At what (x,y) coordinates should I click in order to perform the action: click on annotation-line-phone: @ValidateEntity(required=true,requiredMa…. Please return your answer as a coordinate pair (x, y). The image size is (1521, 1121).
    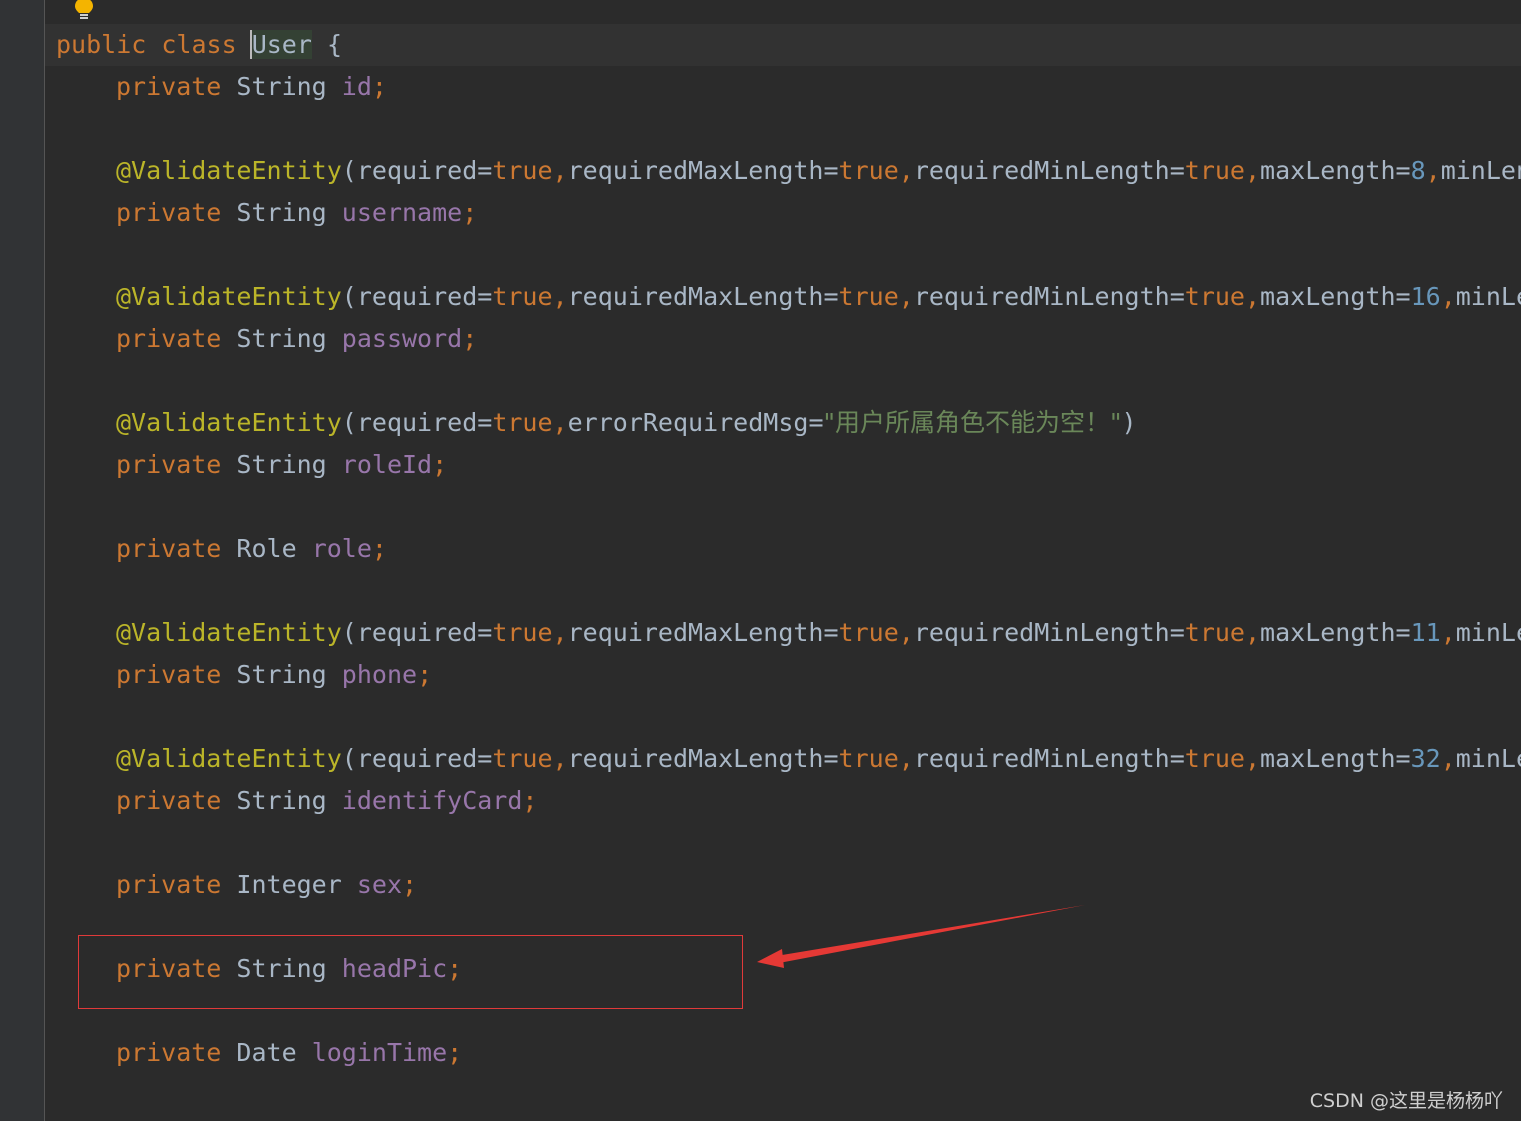
    Looking at the image, I should click on (818, 633).